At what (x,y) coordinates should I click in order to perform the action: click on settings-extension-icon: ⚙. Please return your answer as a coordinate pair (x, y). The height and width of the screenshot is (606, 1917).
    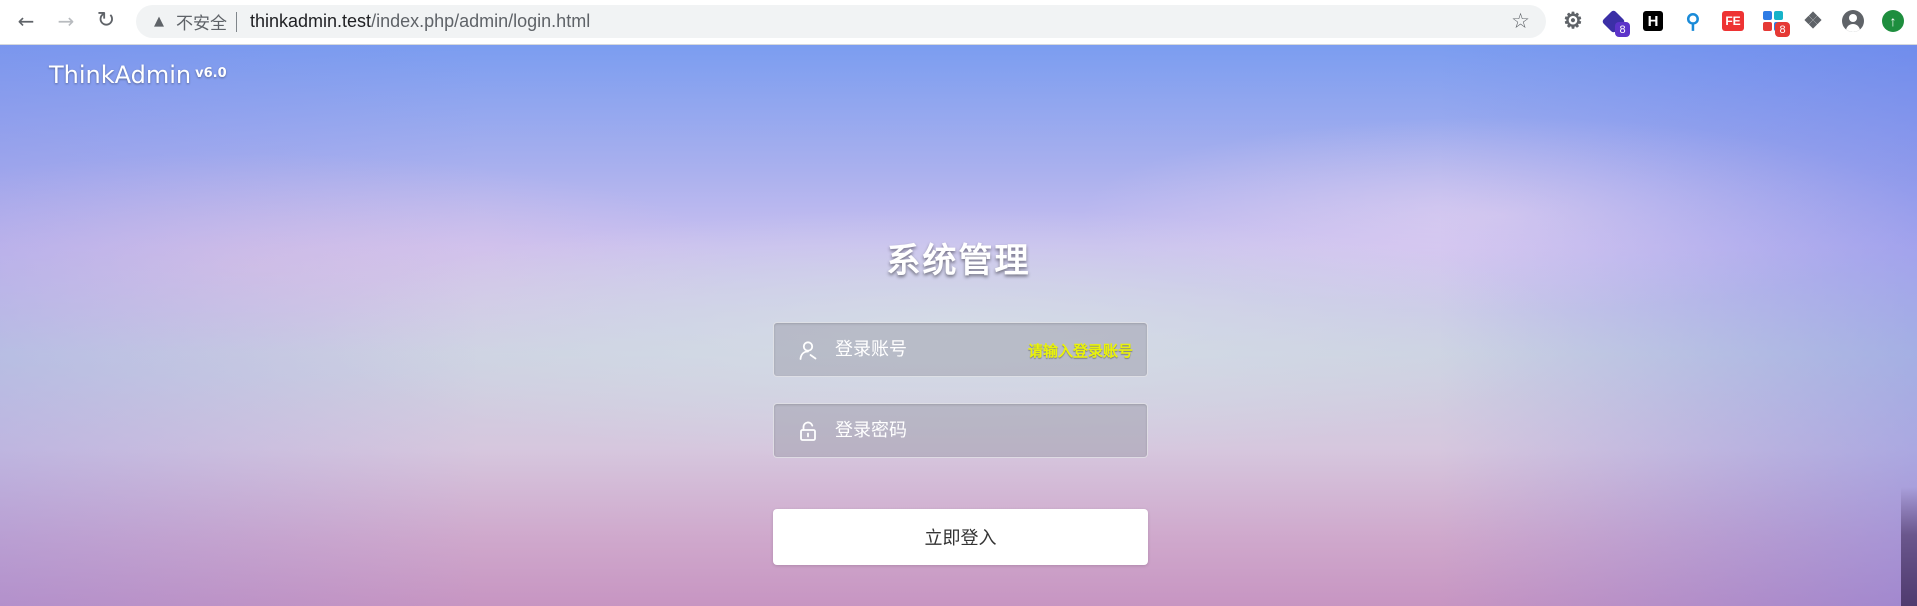
    Looking at the image, I should click on (1573, 21).